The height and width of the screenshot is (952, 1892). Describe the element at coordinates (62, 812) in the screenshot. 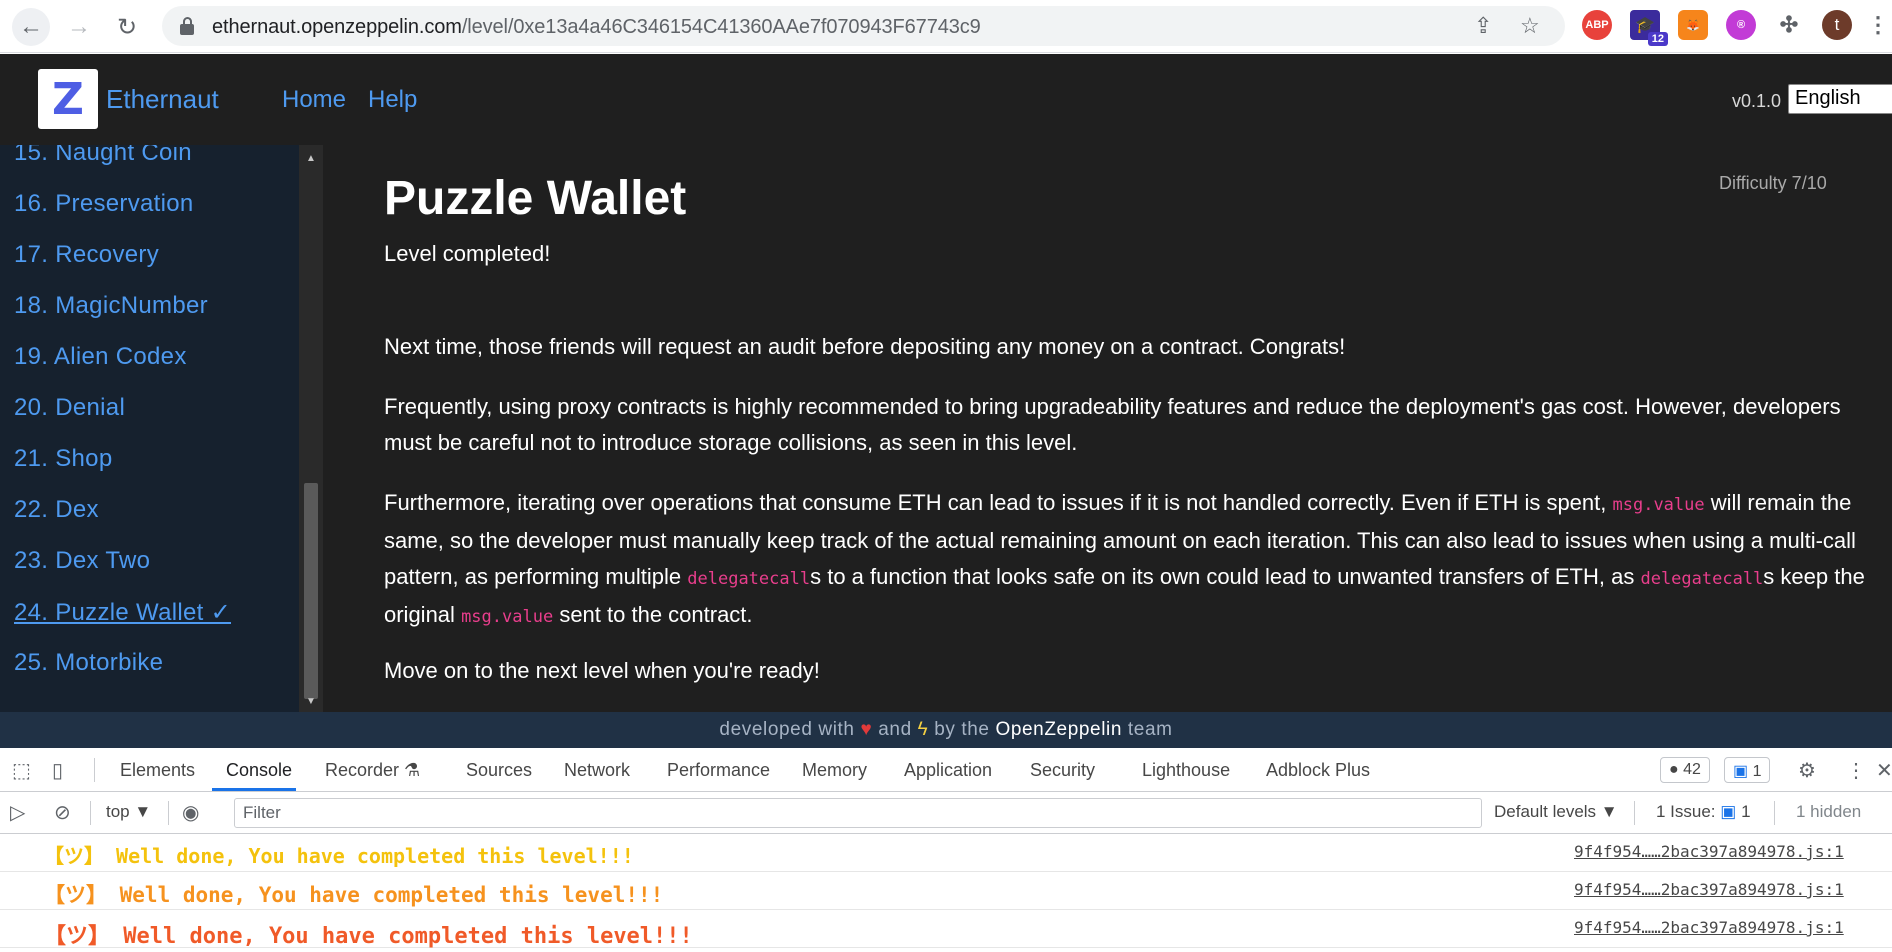

I see `clear-console-icon: ⊘` at that location.